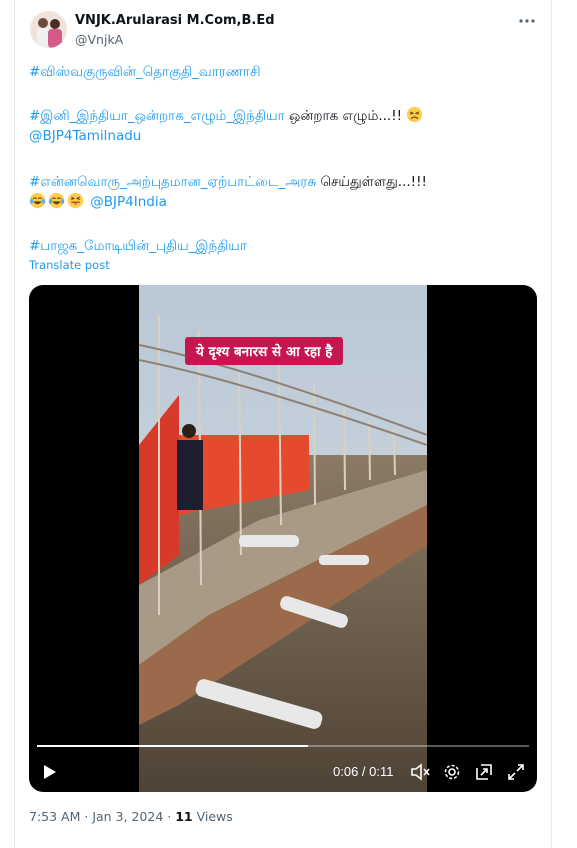 This screenshot has width=577, height=848. What do you see at coordinates (415, 114) in the screenshot?
I see `weary-face-emoji-icon` at bounding box center [415, 114].